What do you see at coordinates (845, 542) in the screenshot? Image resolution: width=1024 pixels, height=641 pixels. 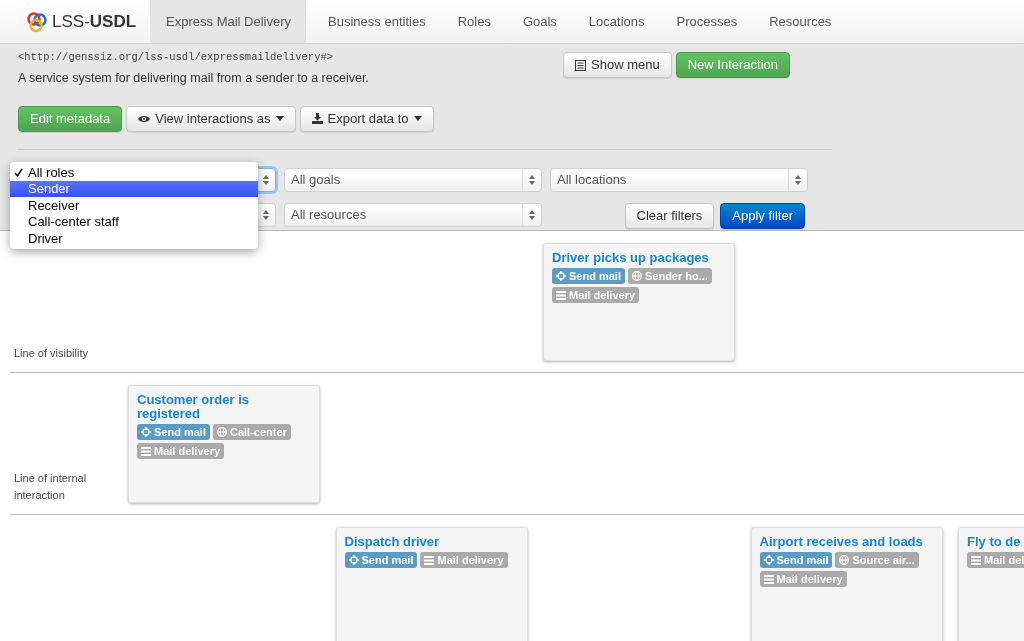 I see `card-title: Airport receives and loads` at bounding box center [845, 542].